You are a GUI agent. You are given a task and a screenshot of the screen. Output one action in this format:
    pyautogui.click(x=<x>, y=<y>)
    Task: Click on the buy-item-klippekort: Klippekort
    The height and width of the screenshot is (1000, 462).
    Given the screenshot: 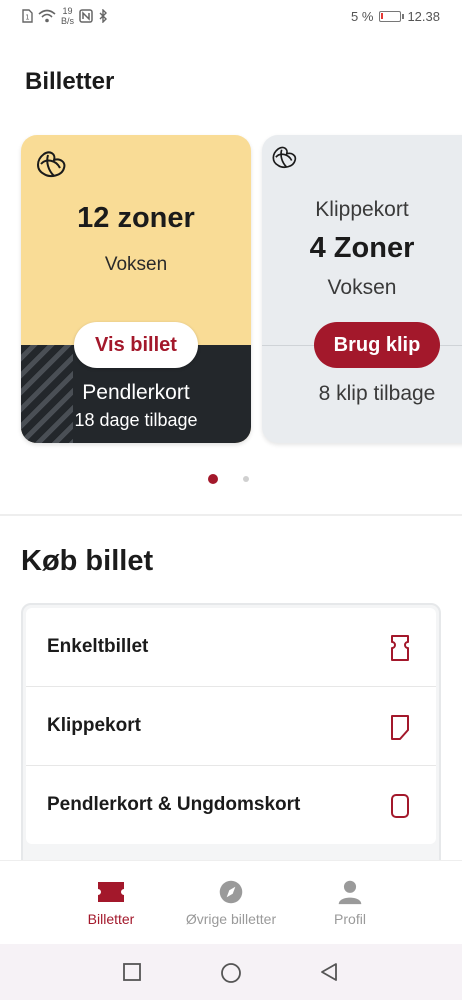 What is the action you would take?
    pyautogui.click(x=231, y=725)
    